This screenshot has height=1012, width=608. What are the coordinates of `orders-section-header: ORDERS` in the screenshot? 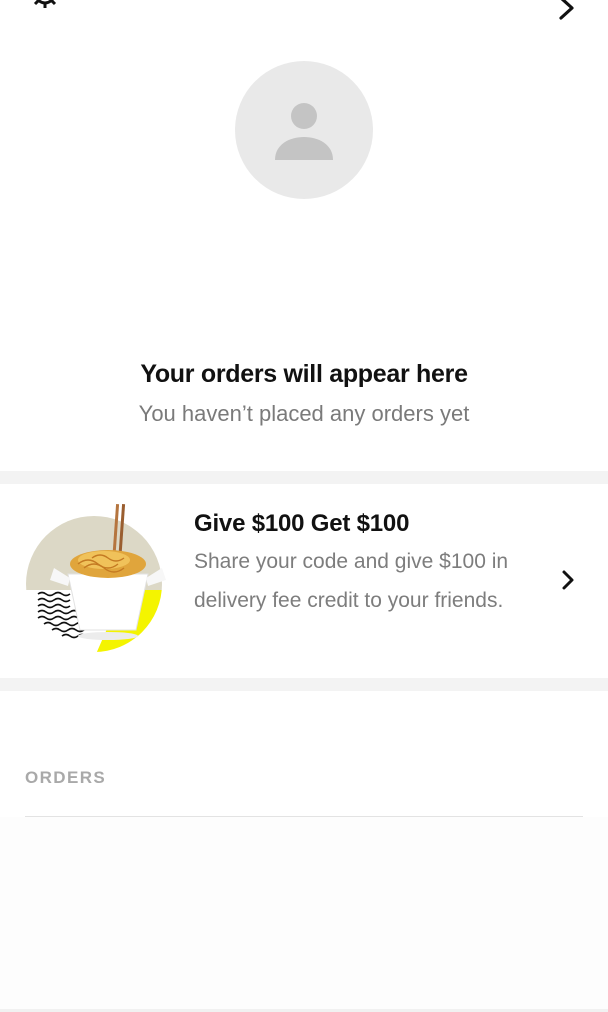 It's located at (66, 777).